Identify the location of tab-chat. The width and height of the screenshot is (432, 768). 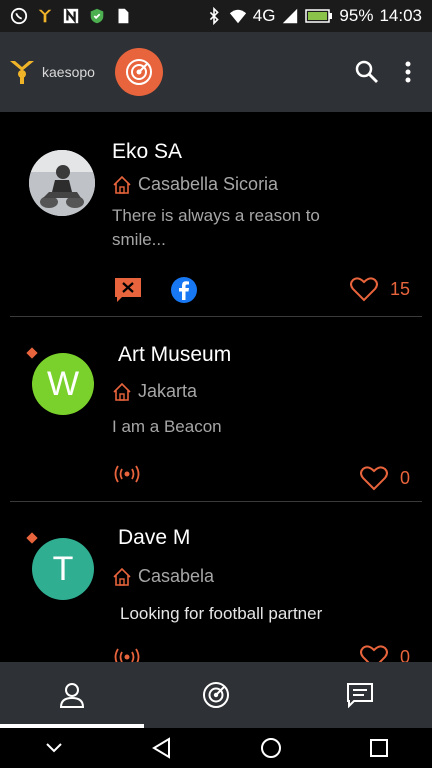
(360, 695).